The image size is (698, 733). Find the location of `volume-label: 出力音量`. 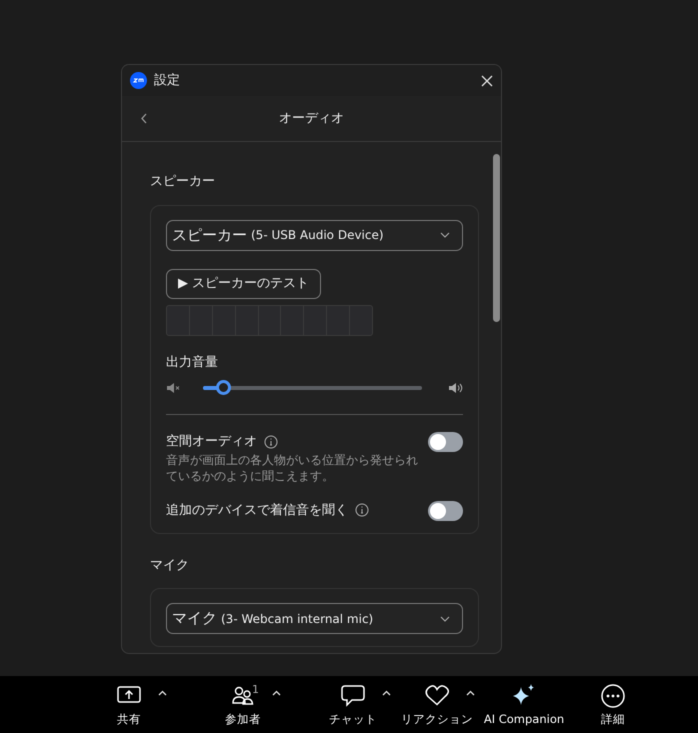

volume-label: 出力音量 is located at coordinates (192, 363).